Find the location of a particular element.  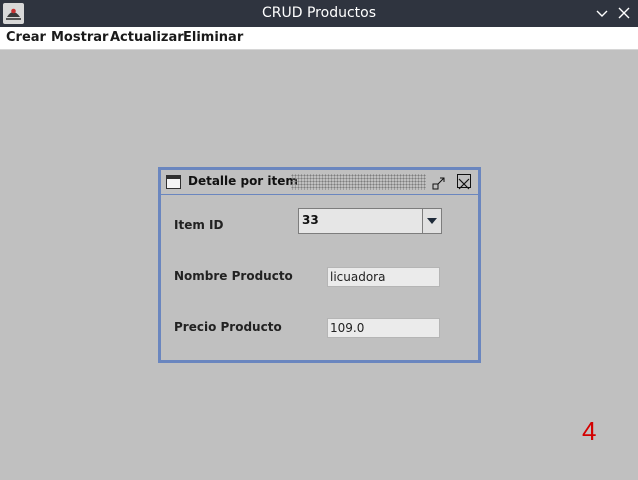

nombre-producto-field: licuadora is located at coordinates (383, 277).